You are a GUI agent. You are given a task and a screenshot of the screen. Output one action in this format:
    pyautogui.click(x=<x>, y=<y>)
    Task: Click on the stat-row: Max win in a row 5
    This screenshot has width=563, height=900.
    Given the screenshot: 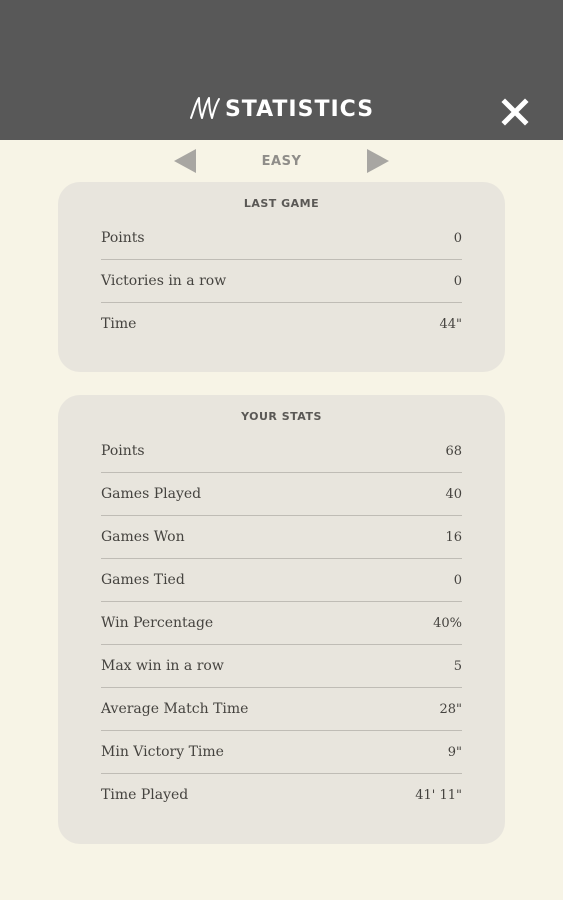 What is the action you would take?
    pyautogui.click(x=281, y=666)
    